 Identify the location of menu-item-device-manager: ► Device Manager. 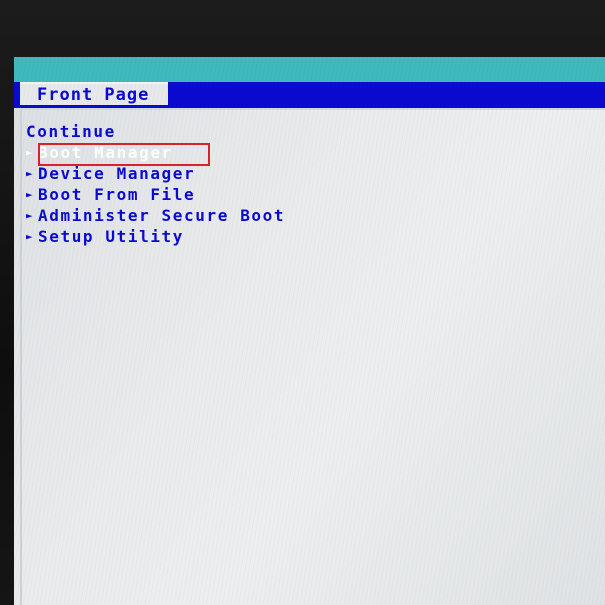
(155, 173).